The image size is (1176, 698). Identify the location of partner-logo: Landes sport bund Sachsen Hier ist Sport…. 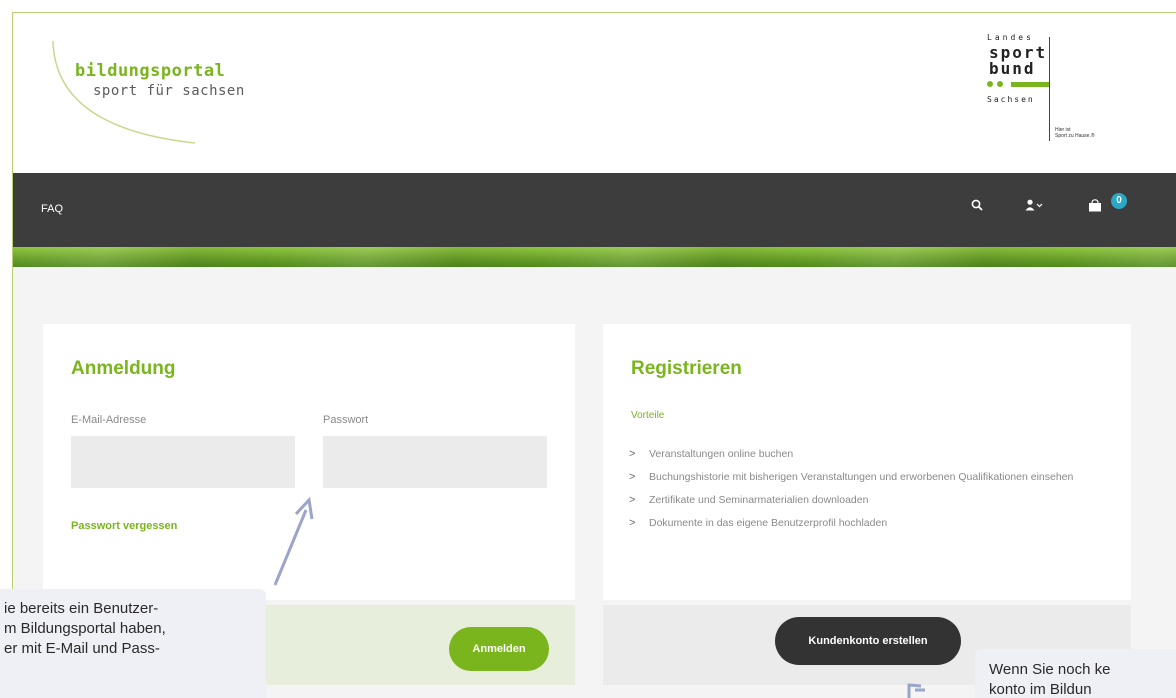
(1039, 88).